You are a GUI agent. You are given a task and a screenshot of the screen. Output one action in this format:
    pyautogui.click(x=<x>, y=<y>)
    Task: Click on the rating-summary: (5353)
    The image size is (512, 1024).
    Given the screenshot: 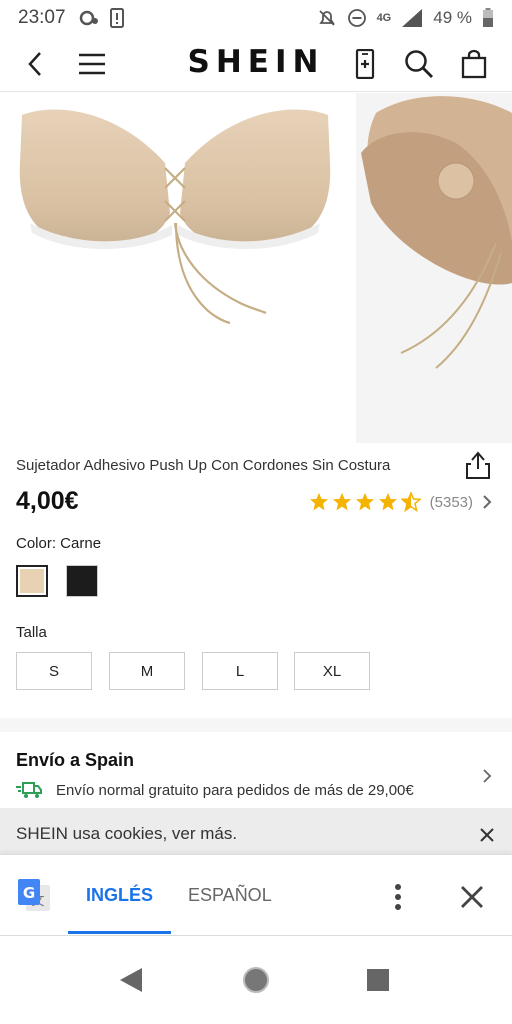 What is the action you would take?
    pyautogui.click(x=400, y=502)
    